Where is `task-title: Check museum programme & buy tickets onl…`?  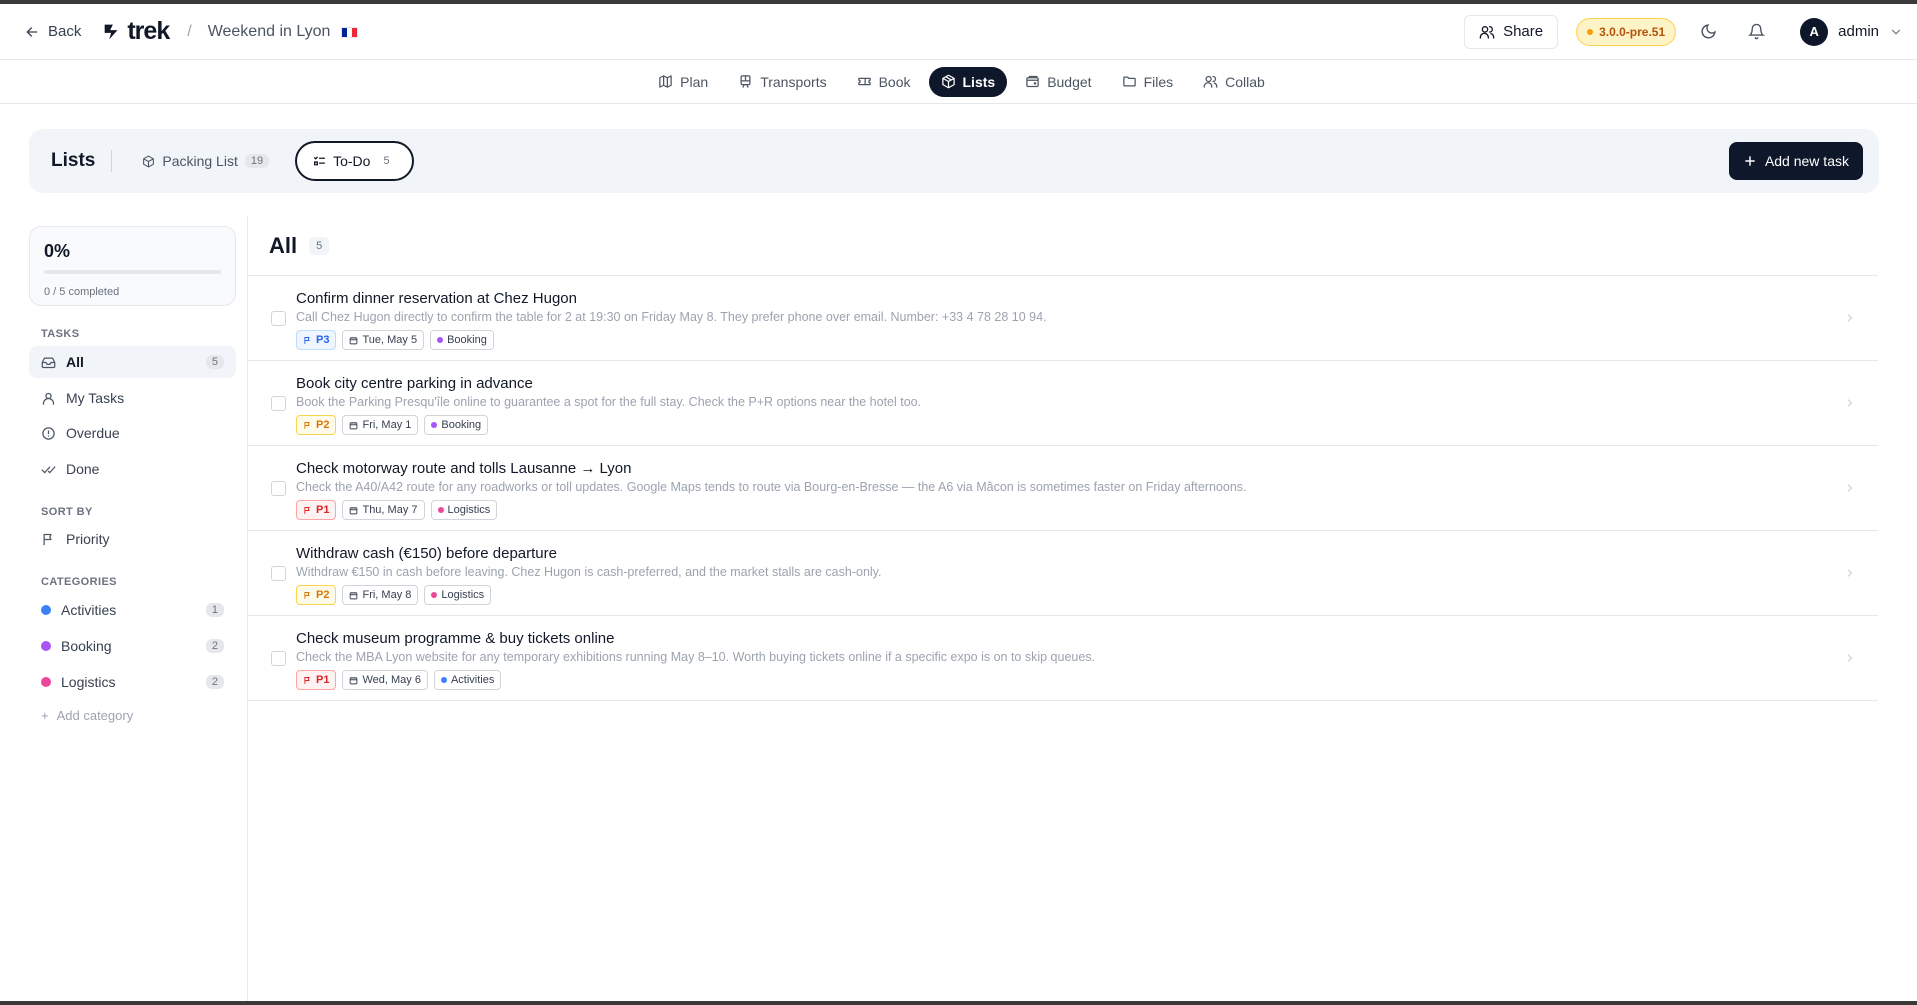 task-title: Check museum programme & buy tickets onl… is located at coordinates (455, 638).